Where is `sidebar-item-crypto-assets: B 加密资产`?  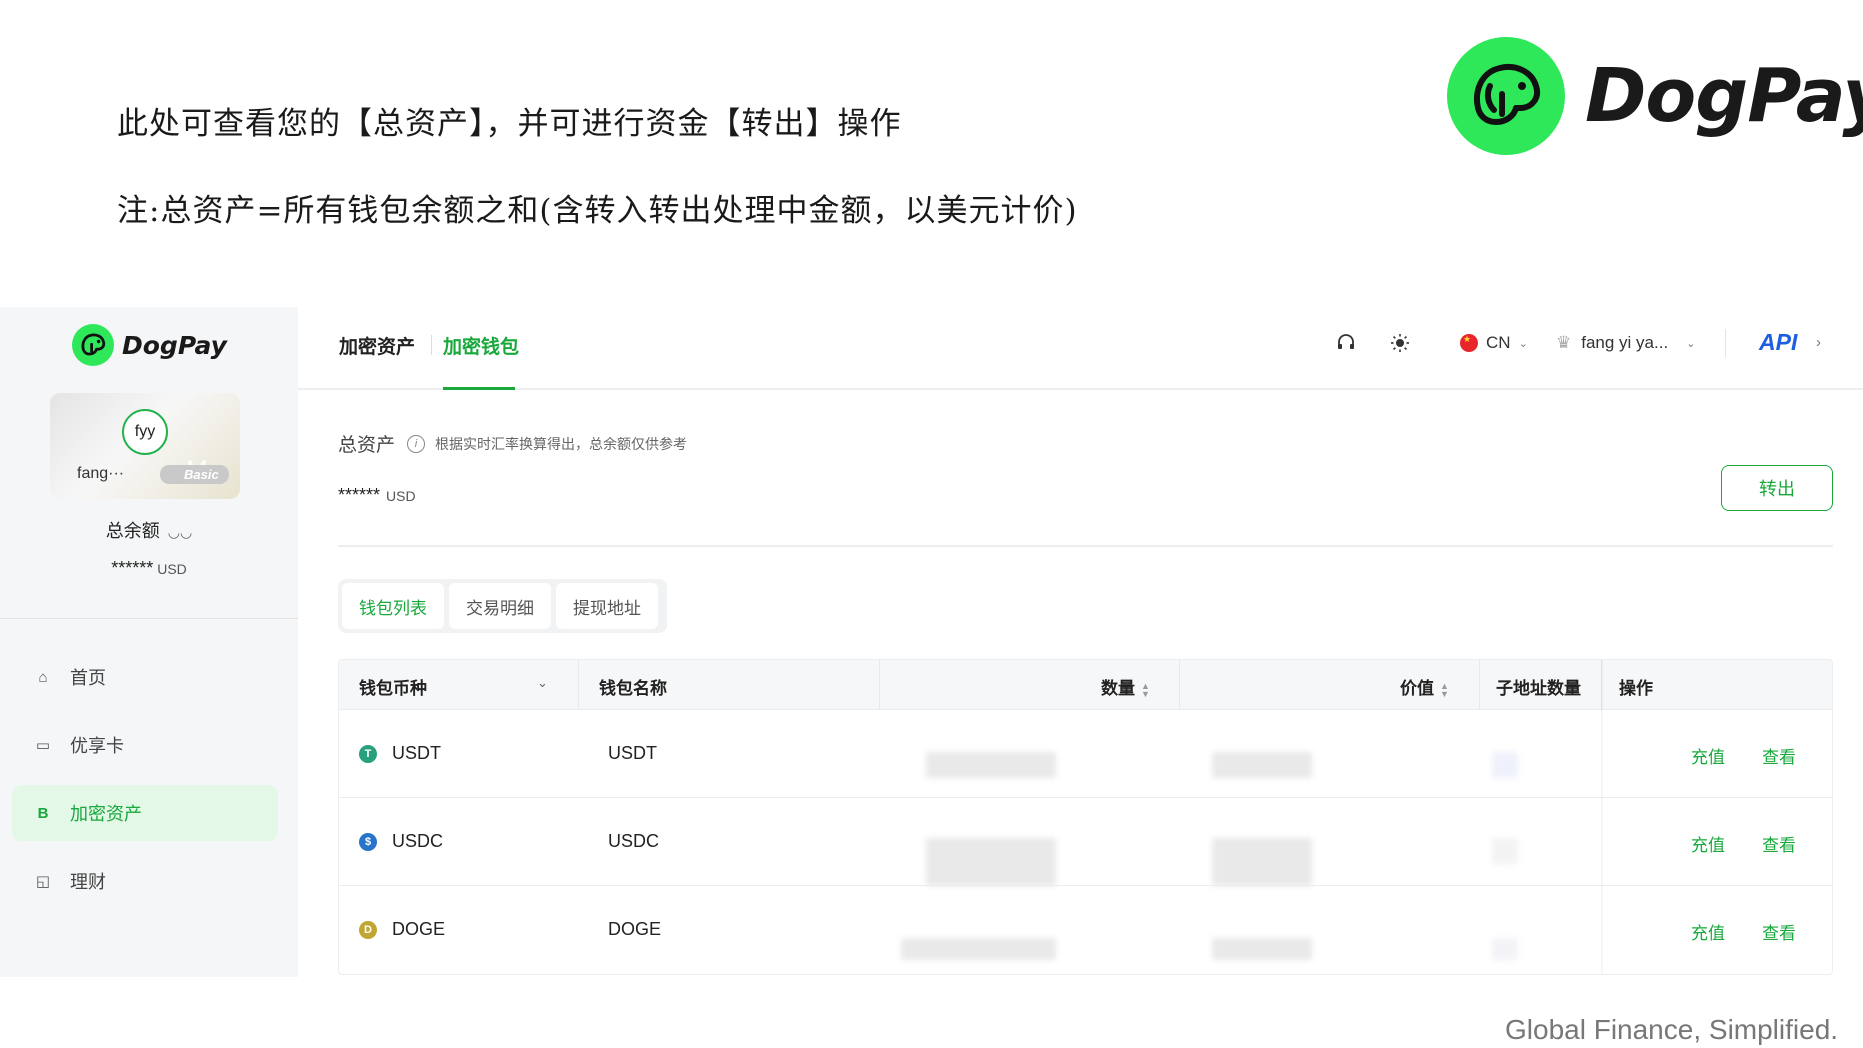 sidebar-item-crypto-assets: B 加密资产 is located at coordinates (145, 813).